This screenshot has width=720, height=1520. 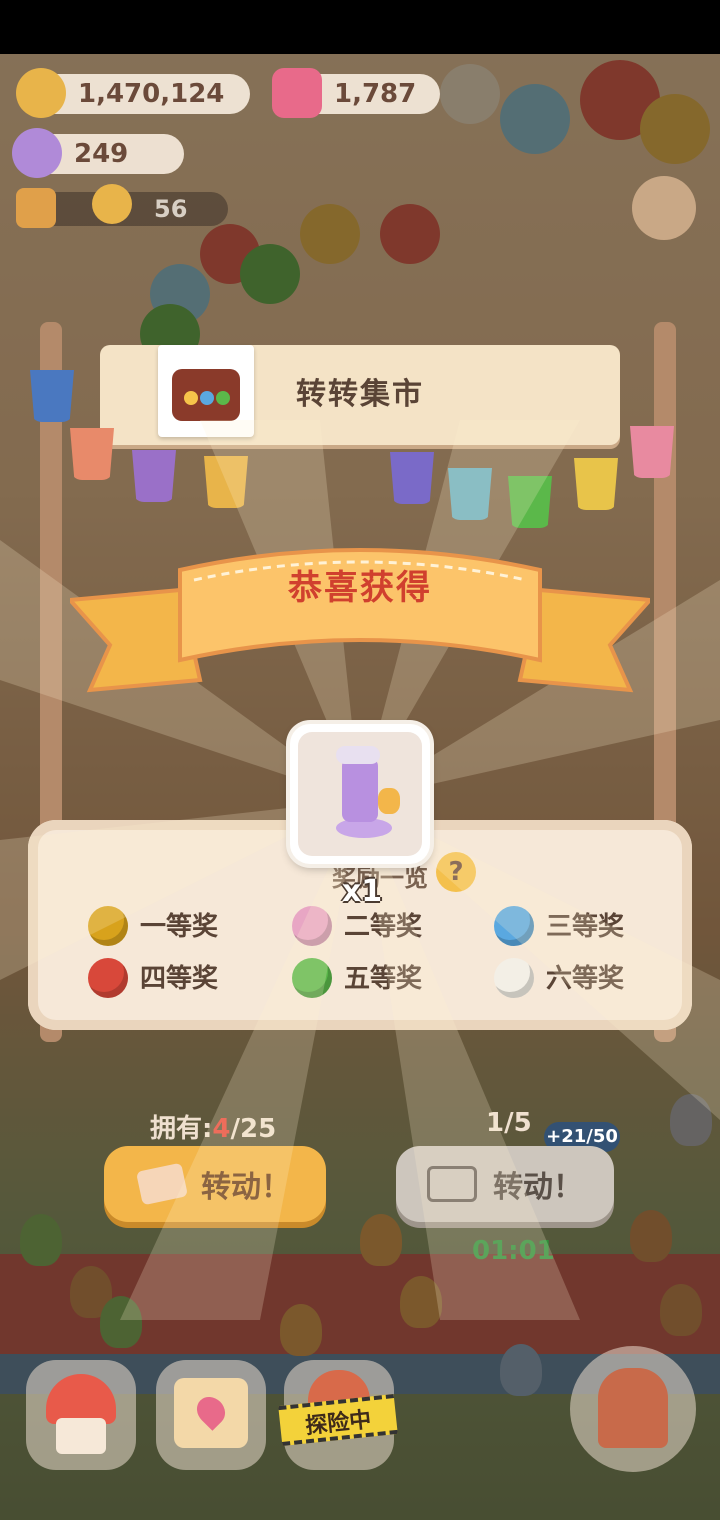 What do you see at coordinates (41, 93) in the screenshot?
I see `cookie-icon` at bounding box center [41, 93].